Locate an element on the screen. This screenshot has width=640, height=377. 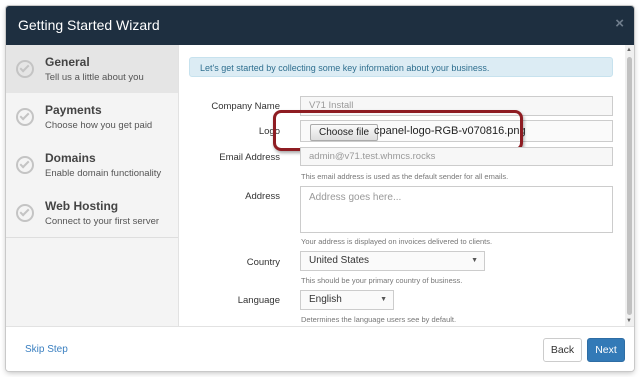
scroll-up-icon: ▲ is located at coordinates (629, 50).